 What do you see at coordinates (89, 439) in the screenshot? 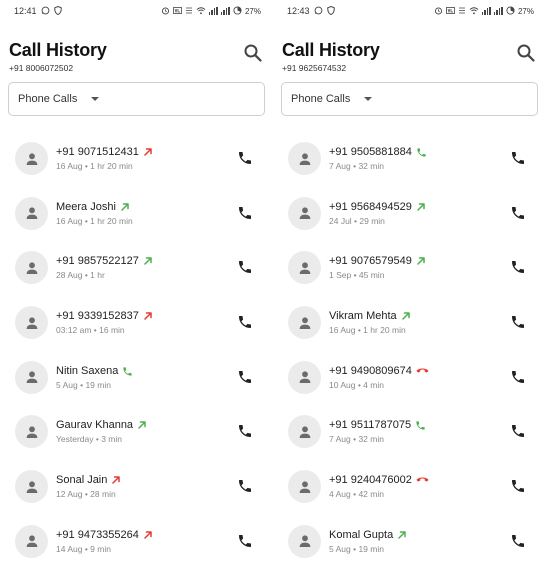
I see `call-meta: Yesterday • 3 min` at bounding box center [89, 439].